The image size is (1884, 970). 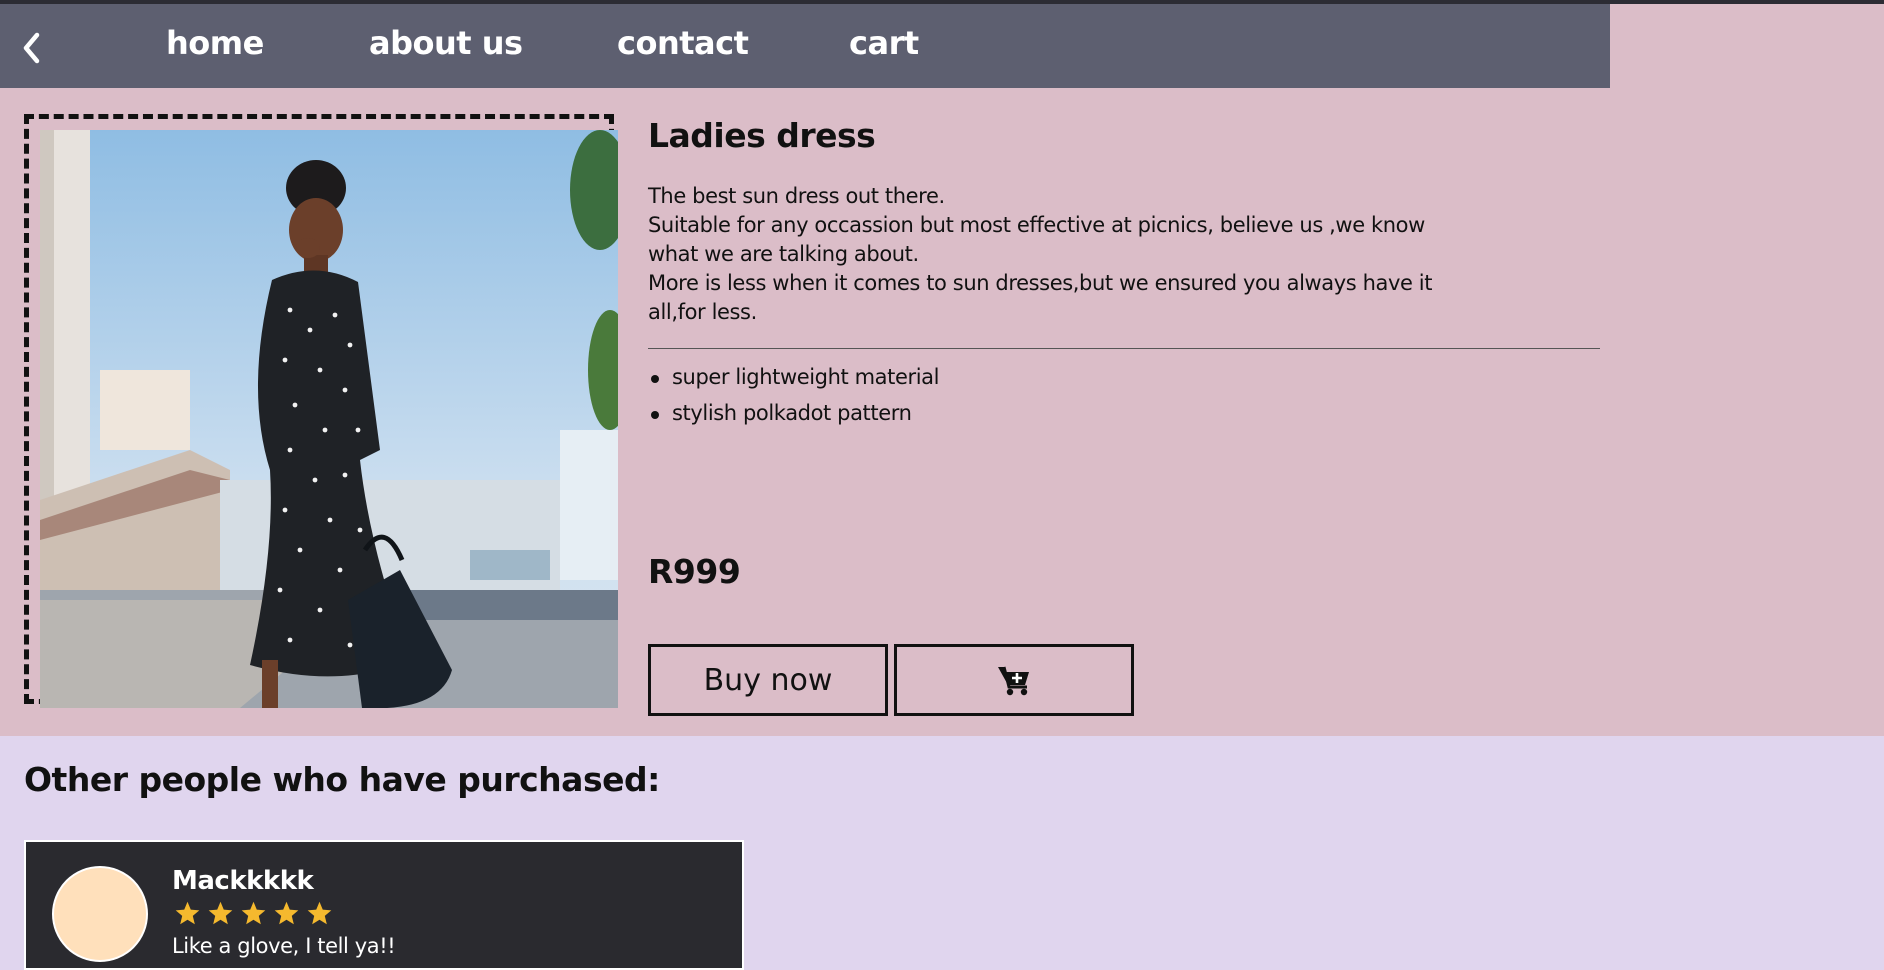 I want to click on feature-item: super lightweight material, so click(x=793, y=380).